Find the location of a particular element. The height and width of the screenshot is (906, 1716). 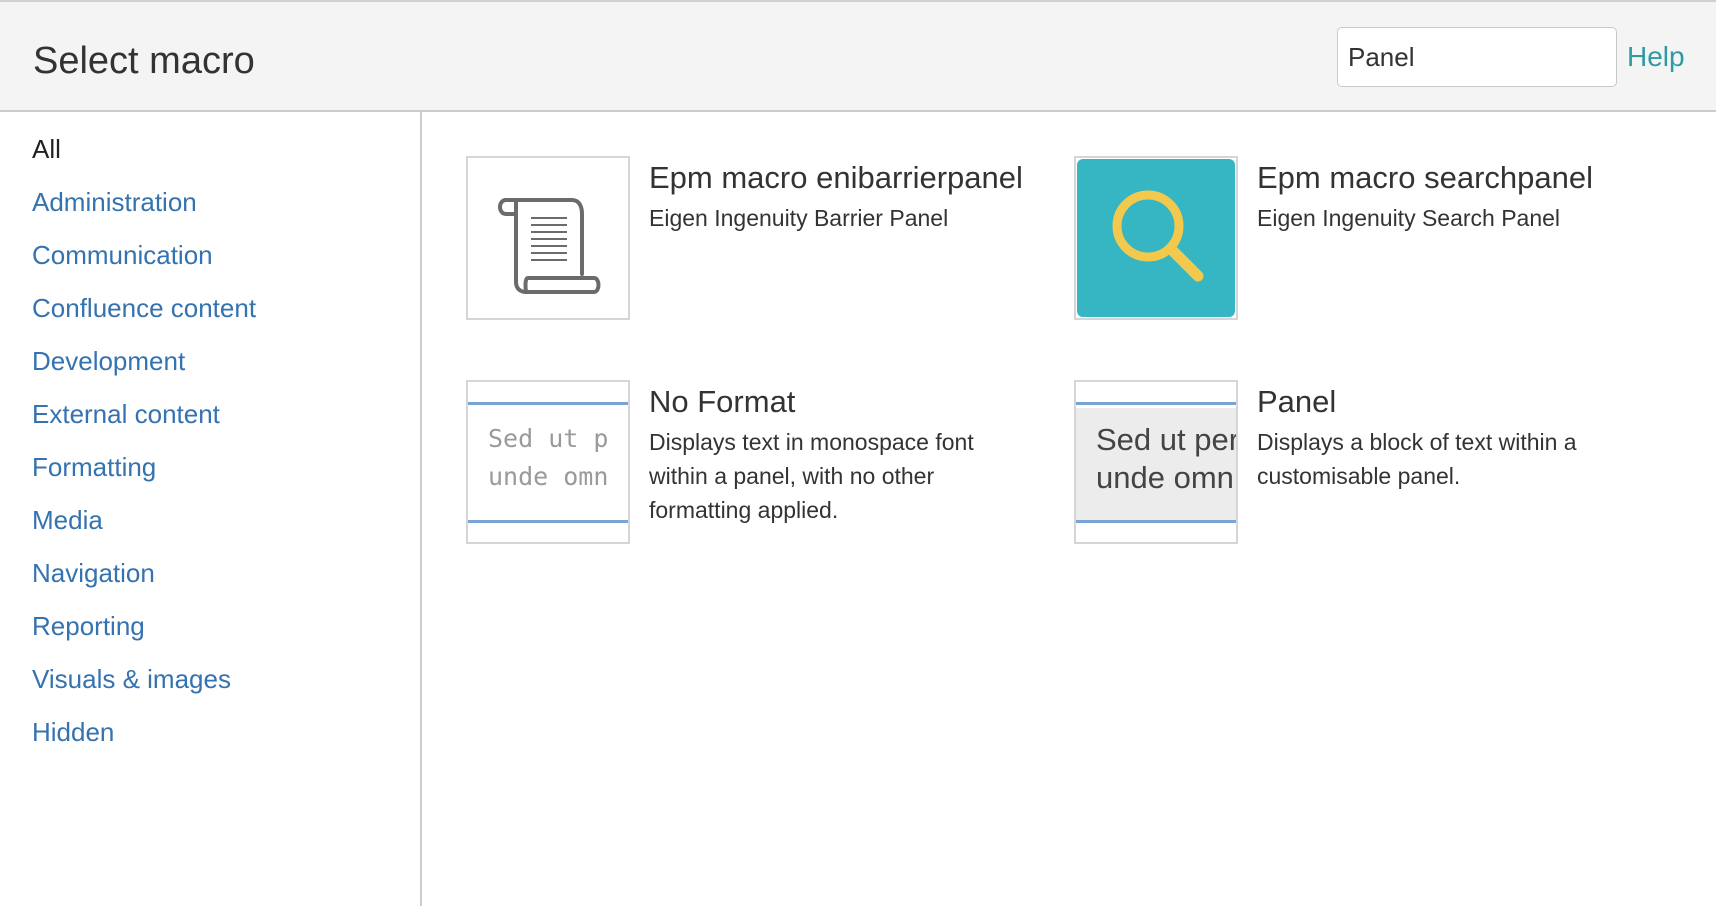

macro-title: No Format is located at coordinates (722, 402).